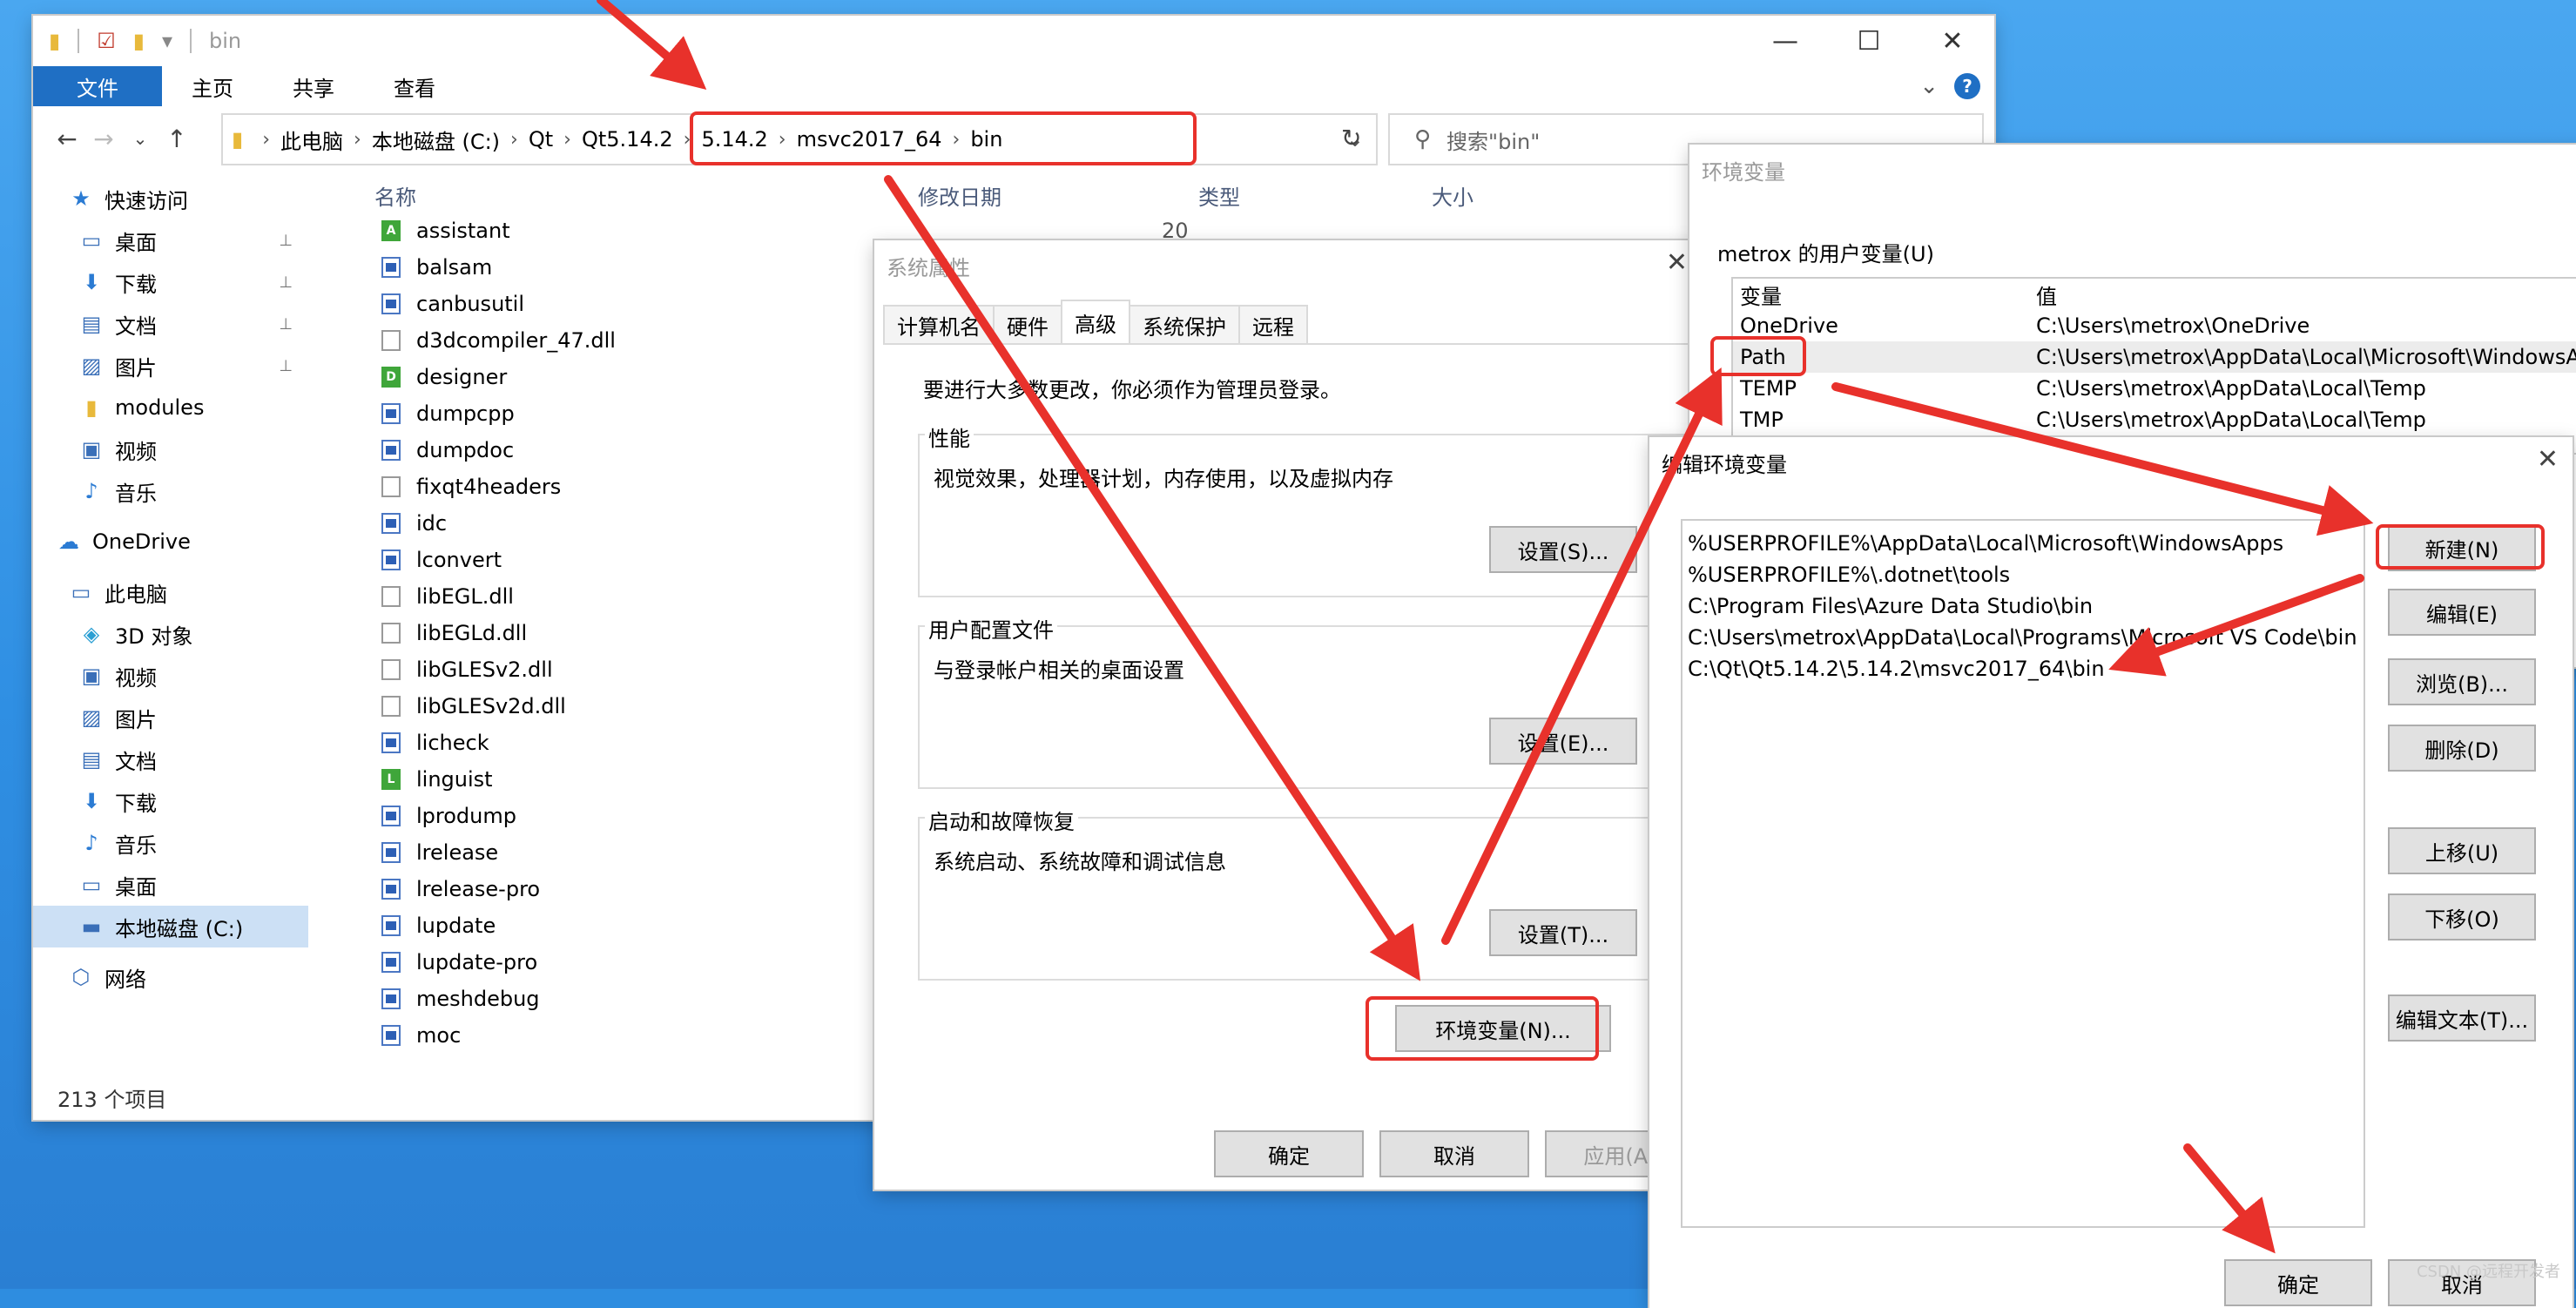 The width and height of the screenshot is (2576, 1308). What do you see at coordinates (139, 41) in the screenshot?
I see `new-folder-icon: ▮` at bounding box center [139, 41].